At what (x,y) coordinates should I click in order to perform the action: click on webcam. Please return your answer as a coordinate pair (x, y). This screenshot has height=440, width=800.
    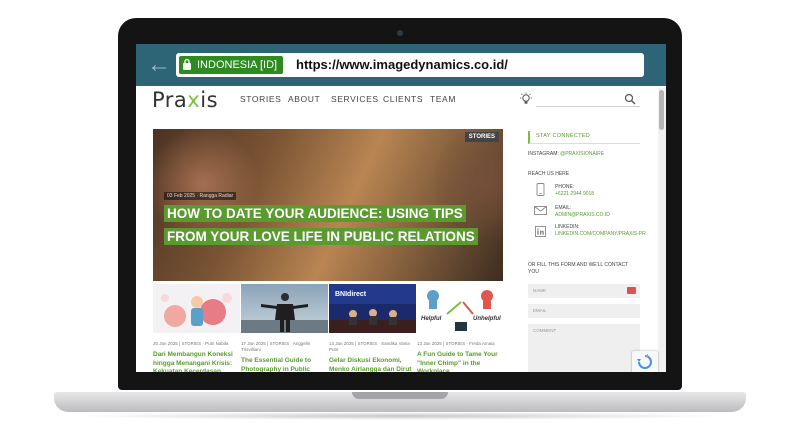
    Looking at the image, I should click on (400, 33).